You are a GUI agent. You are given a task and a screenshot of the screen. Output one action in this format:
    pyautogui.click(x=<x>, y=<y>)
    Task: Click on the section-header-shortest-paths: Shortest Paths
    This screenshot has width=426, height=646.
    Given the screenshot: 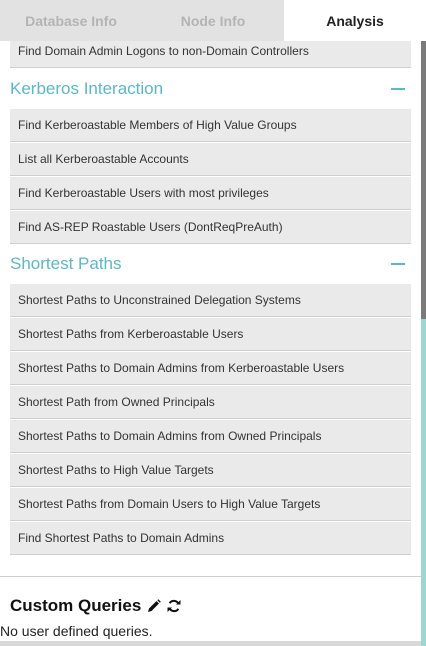 What is the action you would take?
    pyautogui.click(x=210, y=264)
    